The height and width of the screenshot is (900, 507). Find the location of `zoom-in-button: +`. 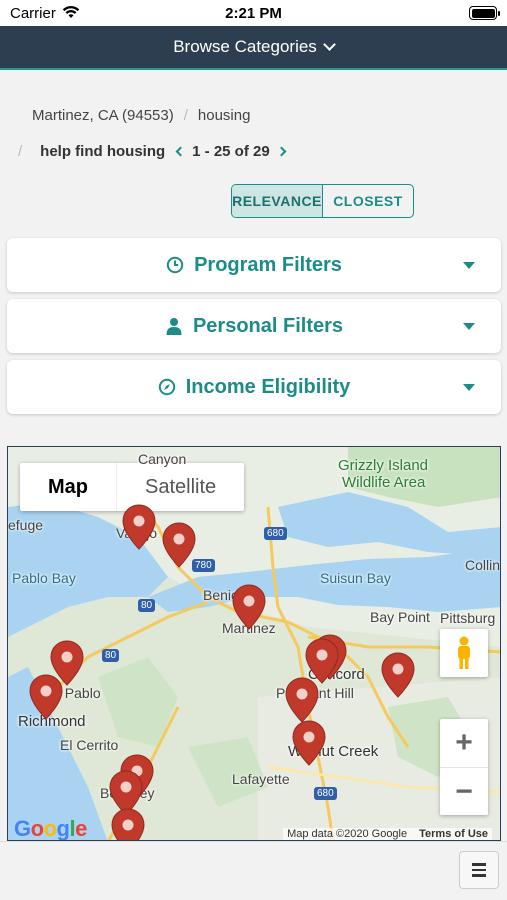

zoom-in-button: + is located at coordinates (464, 743).